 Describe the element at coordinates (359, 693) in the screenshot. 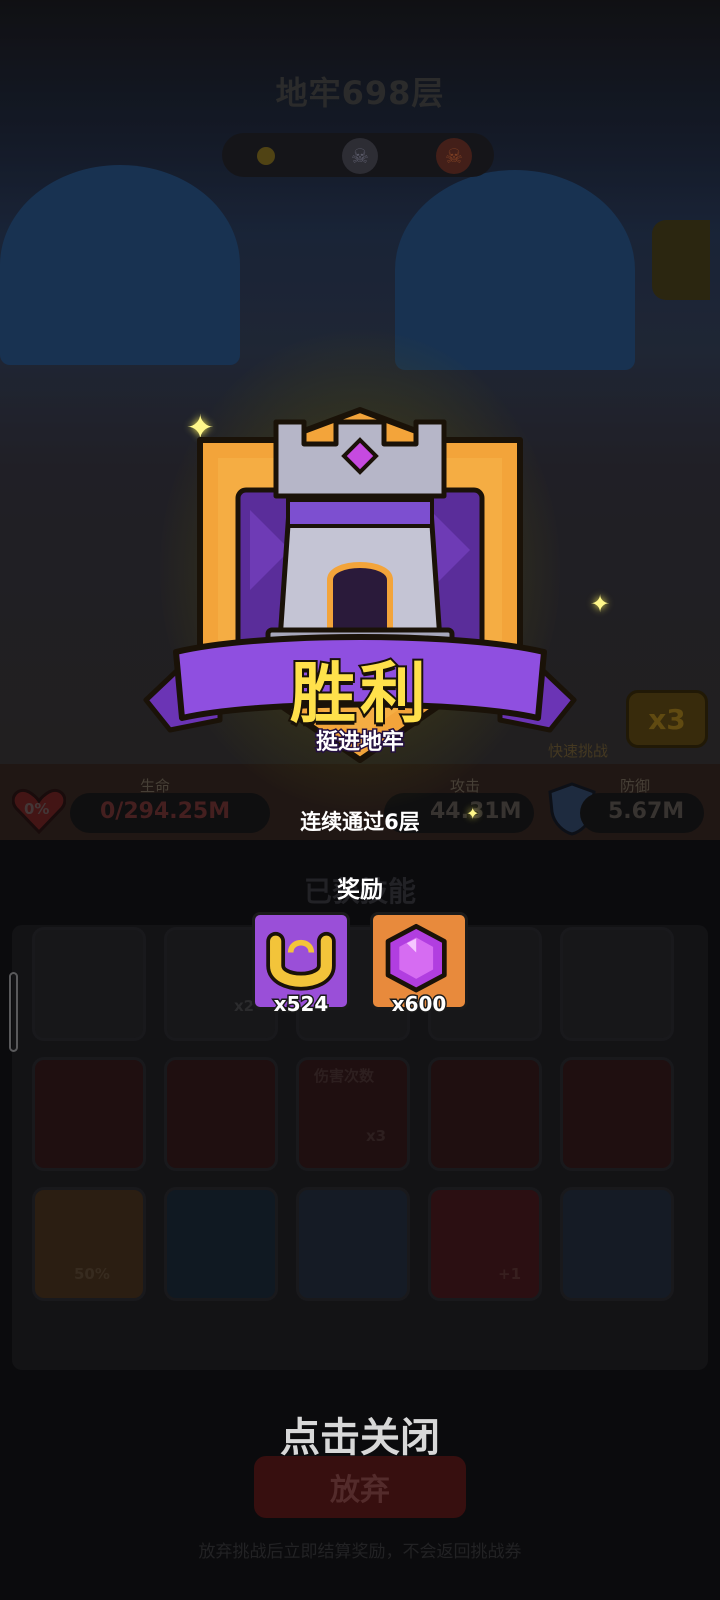

I see `victory-title: 胜利` at that location.